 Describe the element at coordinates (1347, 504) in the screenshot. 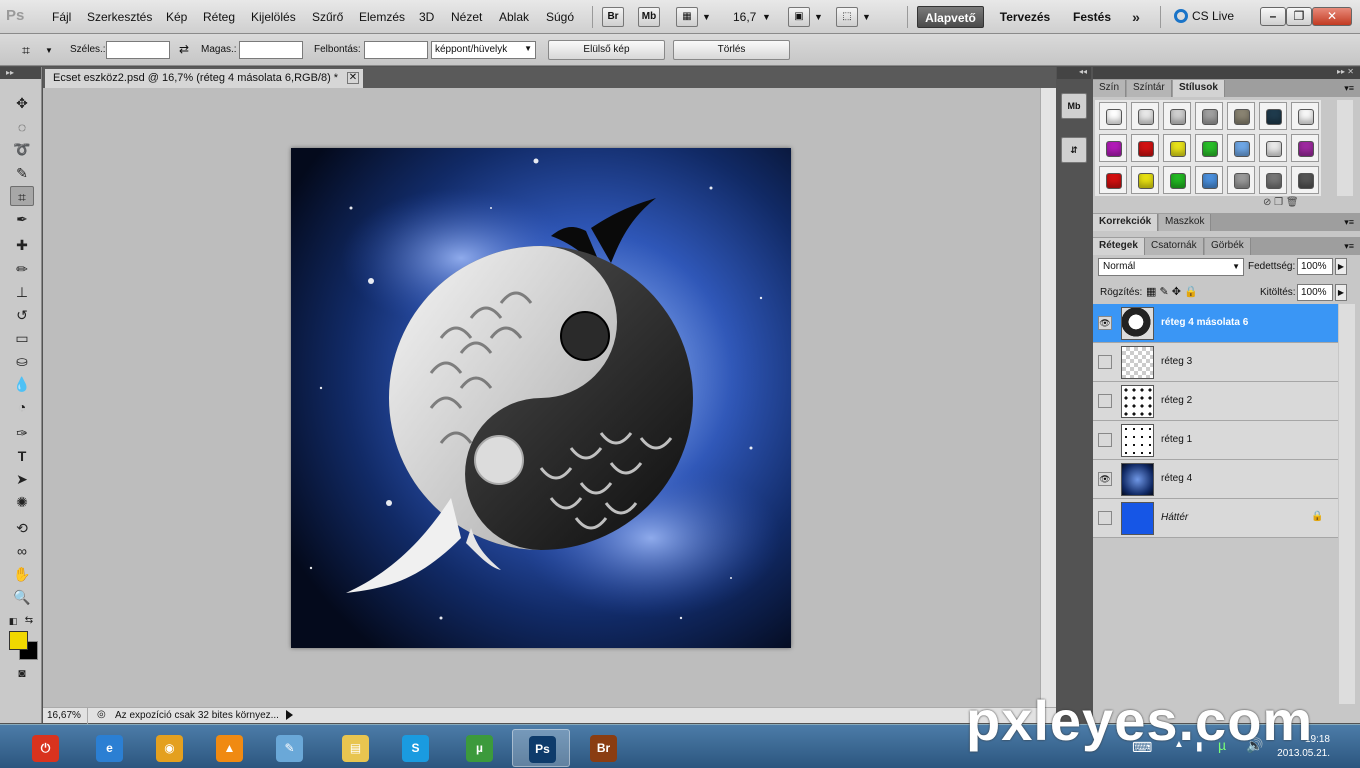

I see `layers-scrollbar` at that location.